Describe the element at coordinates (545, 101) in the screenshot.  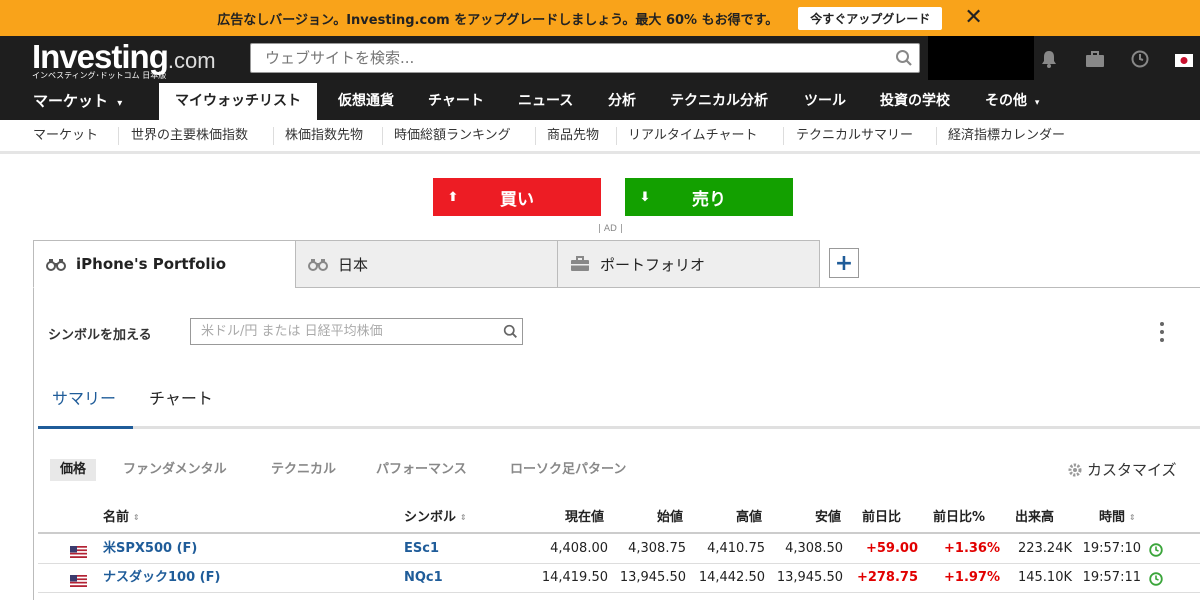
I see `nav-news: ニュース` at that location.